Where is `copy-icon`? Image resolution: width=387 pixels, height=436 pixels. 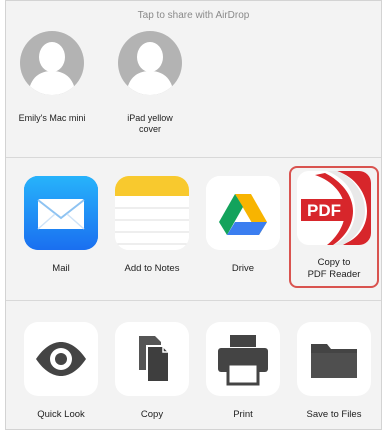
copy-icon is located at coordinates (152, 359).